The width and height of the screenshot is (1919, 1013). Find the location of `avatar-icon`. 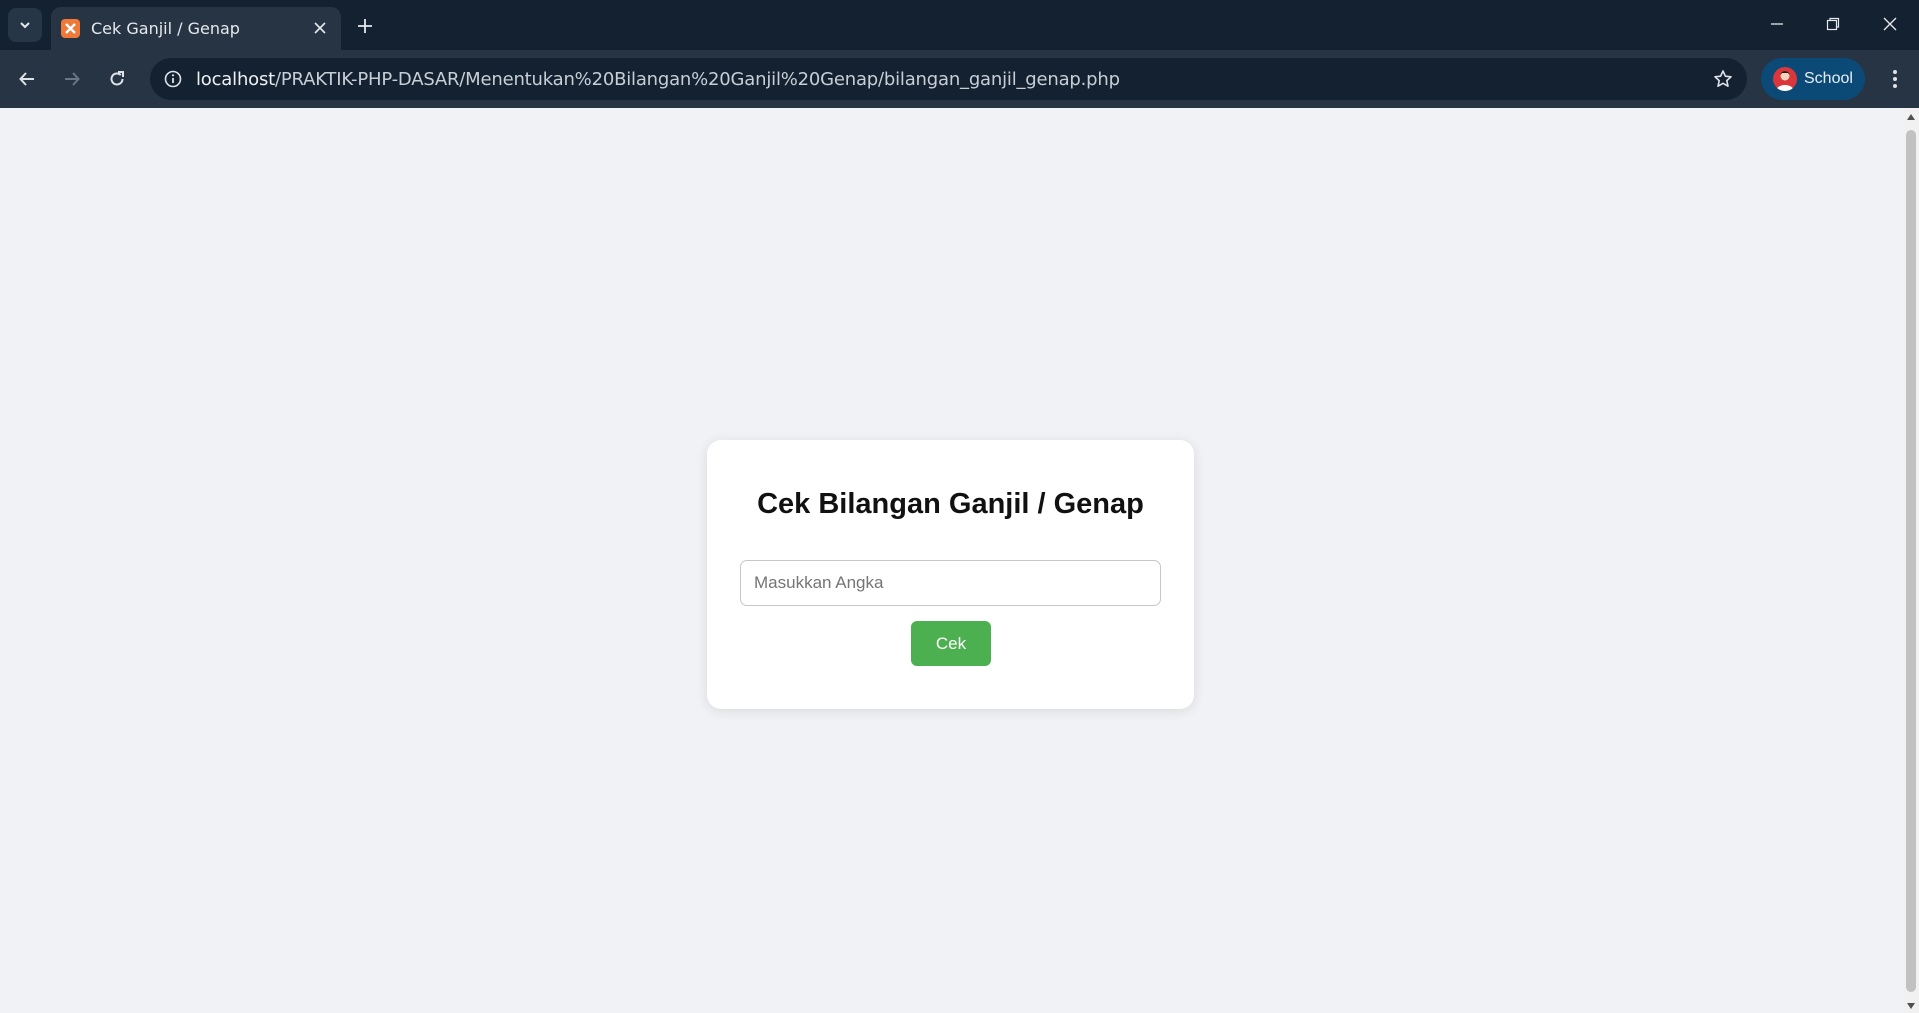

avatar-icon is located at coordinates (1785, 79).